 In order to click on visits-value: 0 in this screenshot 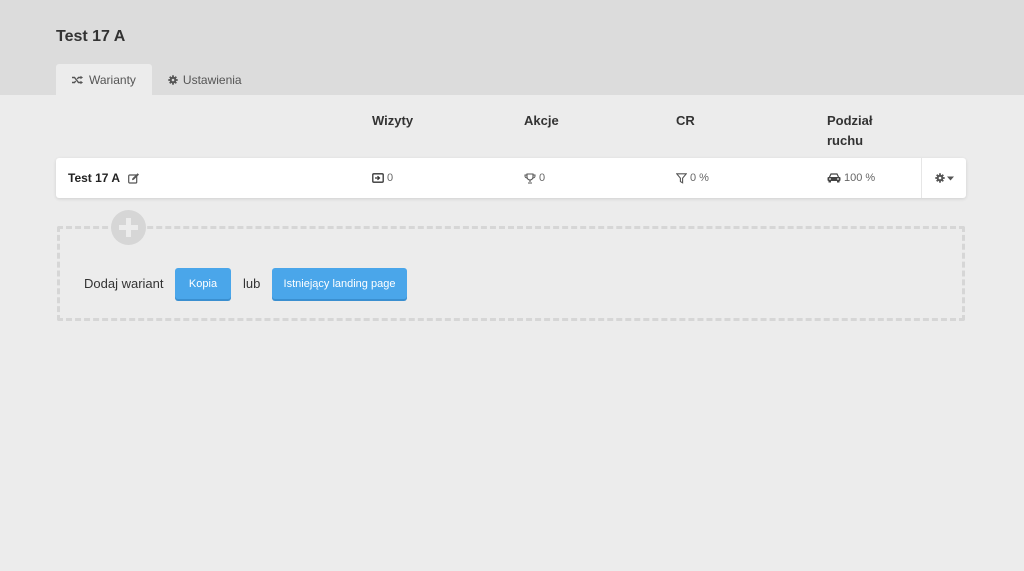, I will do `click(390, 178)`.